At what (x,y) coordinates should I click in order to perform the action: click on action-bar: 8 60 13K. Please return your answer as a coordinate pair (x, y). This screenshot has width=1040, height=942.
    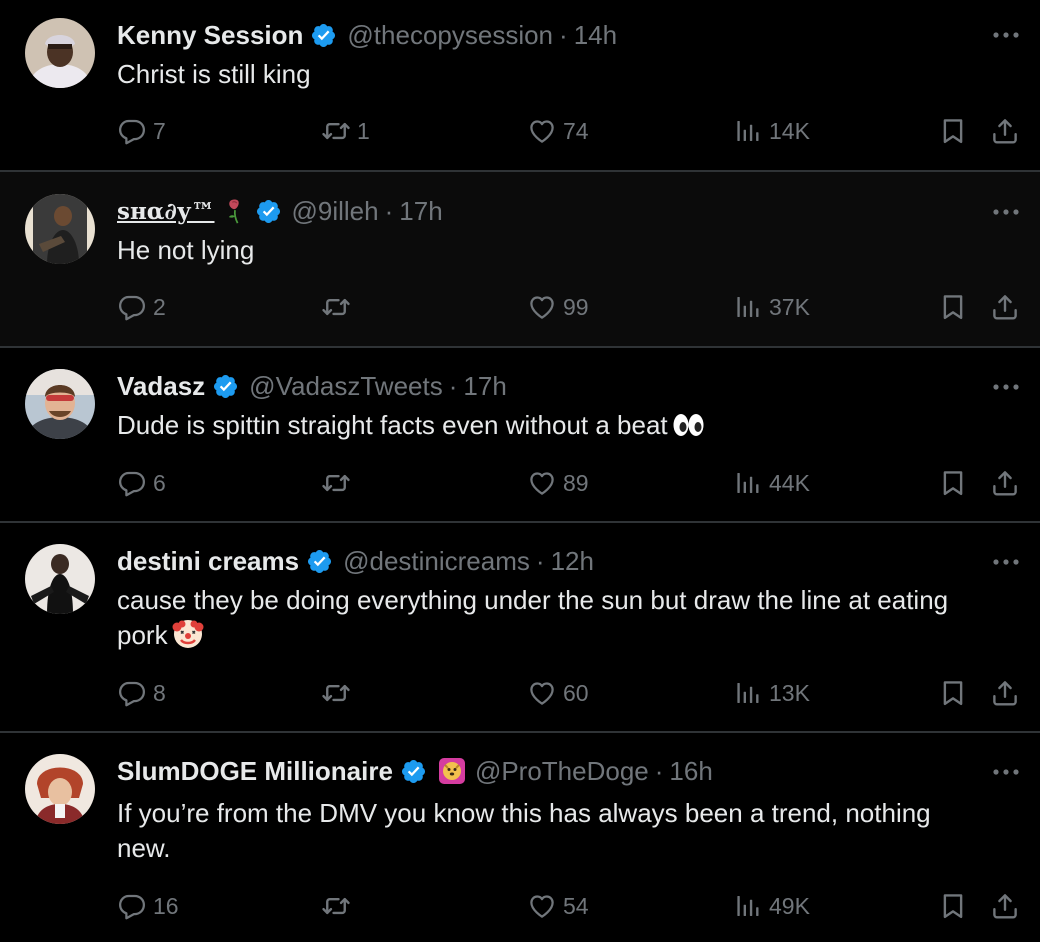
    Looking at the image, I should click on (520, 693).